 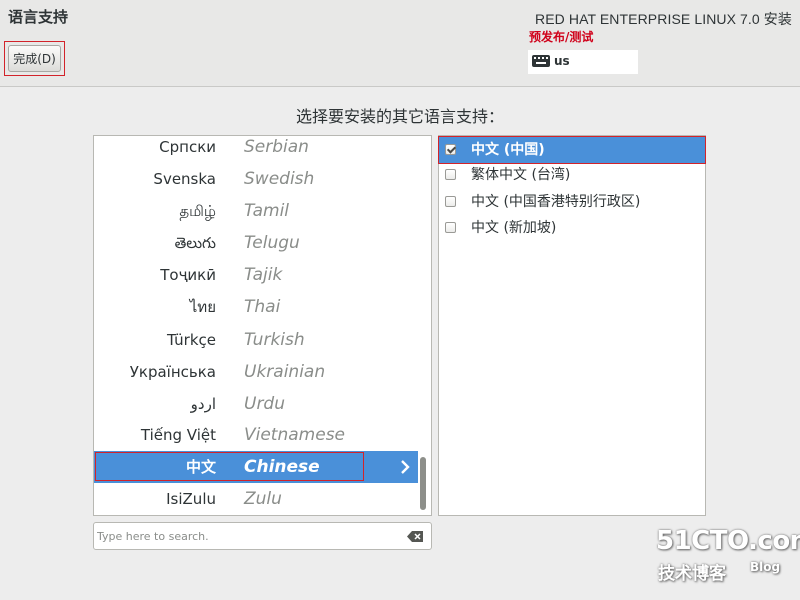 What do you see at coordinates (188, 275) in the screenshot?
I see `language-native-name: Тоҷикӣ` at bounding box center [188, 275].